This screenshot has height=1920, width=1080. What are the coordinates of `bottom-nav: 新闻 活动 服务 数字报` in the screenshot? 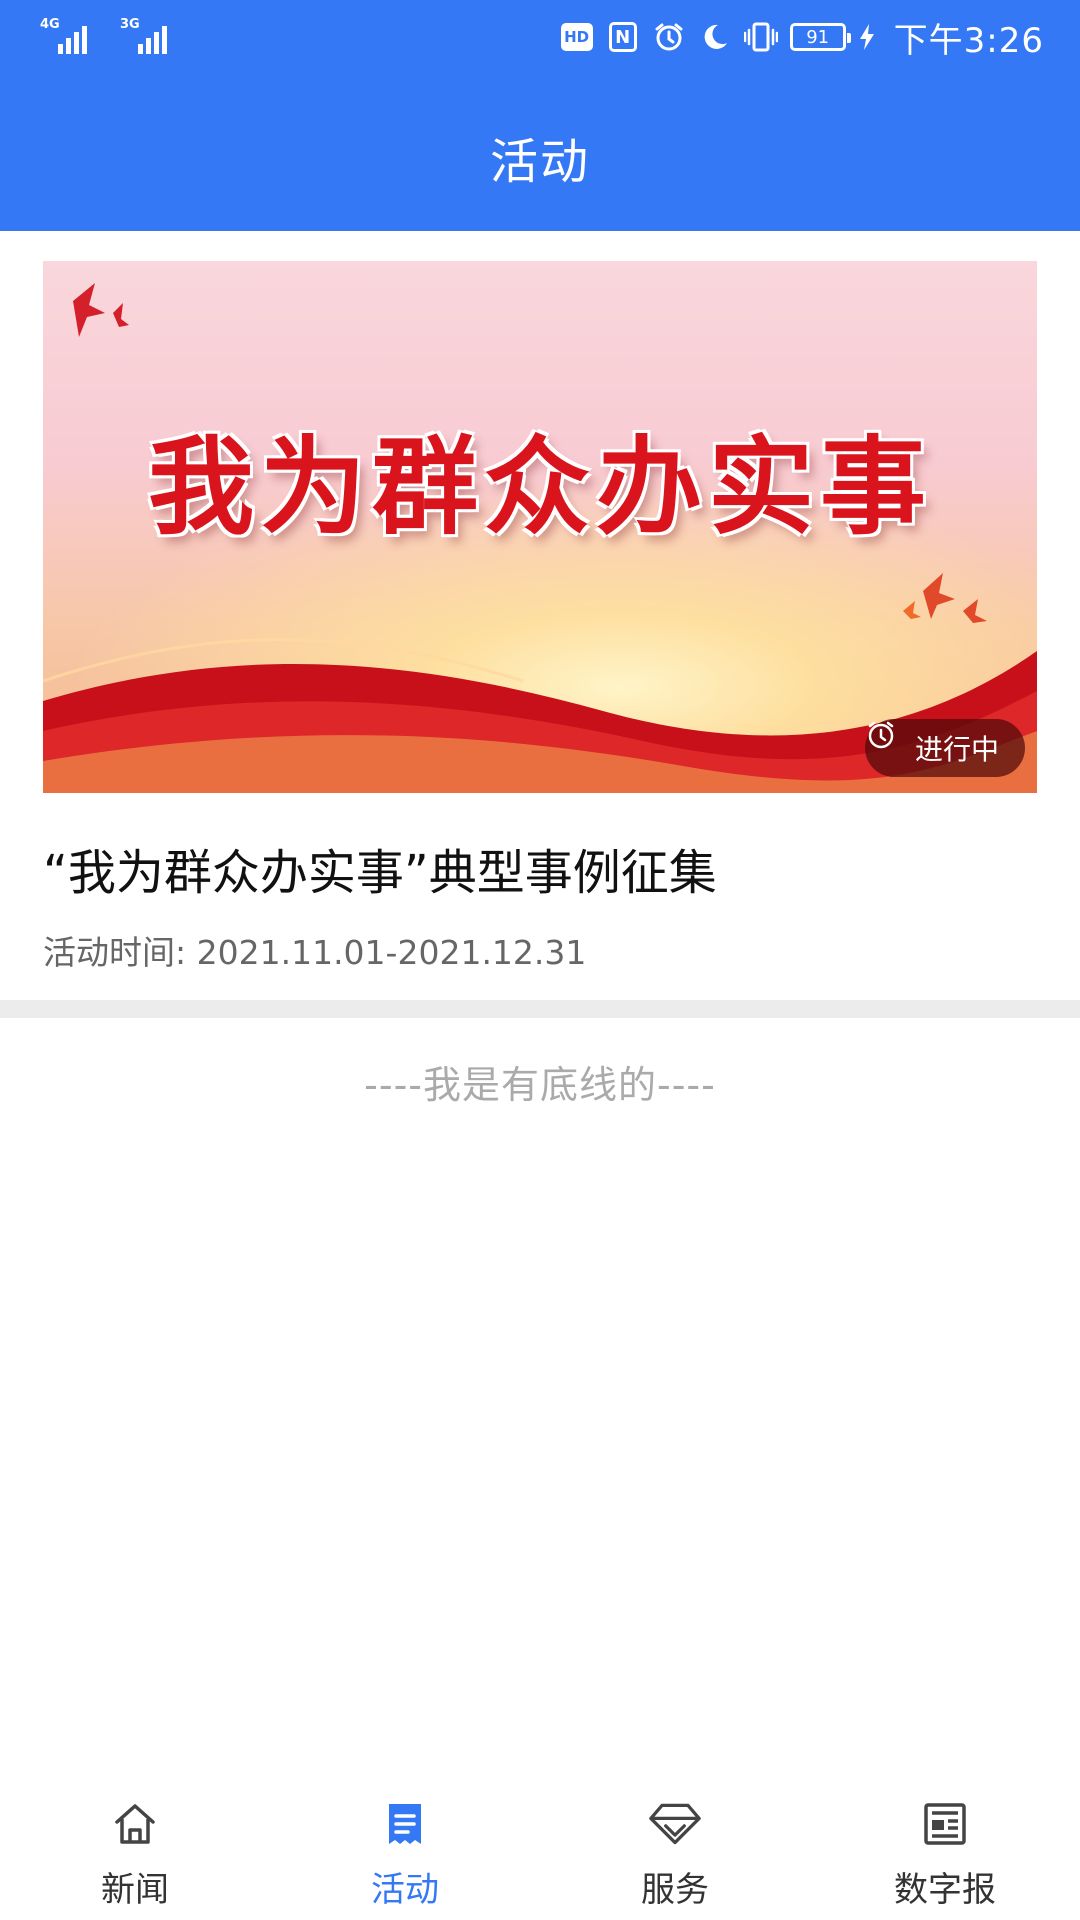 It's located at (540, 1845).